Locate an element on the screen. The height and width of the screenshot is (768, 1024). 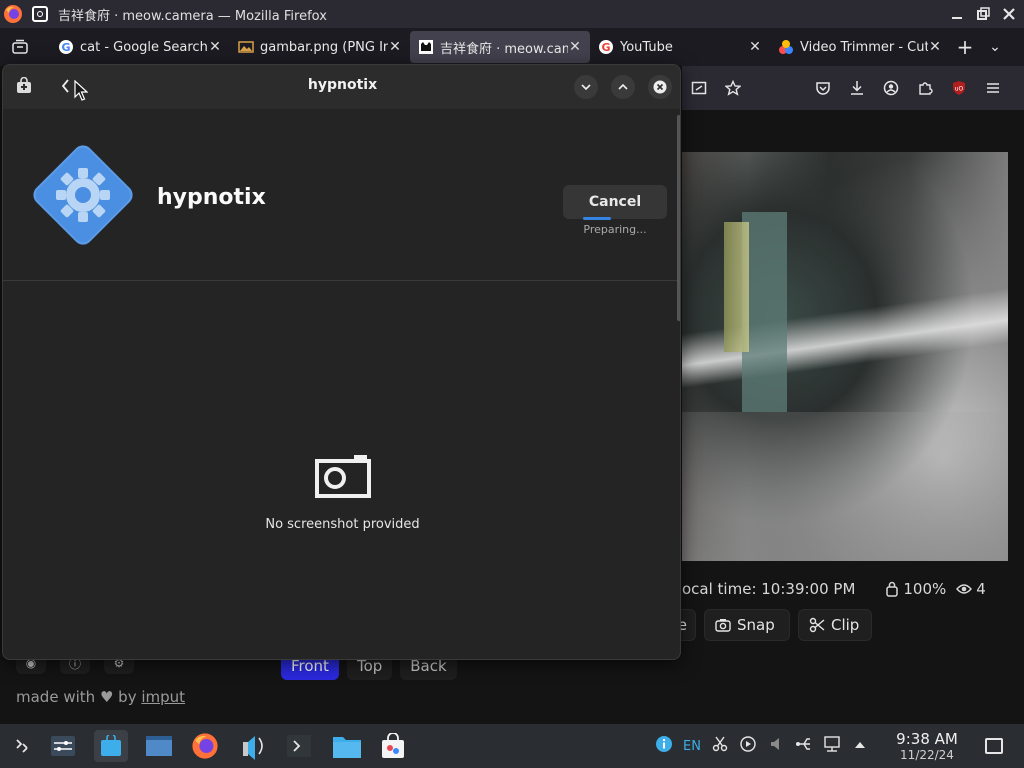
hamburger-menu-icon is located at coordinates (993, 88).